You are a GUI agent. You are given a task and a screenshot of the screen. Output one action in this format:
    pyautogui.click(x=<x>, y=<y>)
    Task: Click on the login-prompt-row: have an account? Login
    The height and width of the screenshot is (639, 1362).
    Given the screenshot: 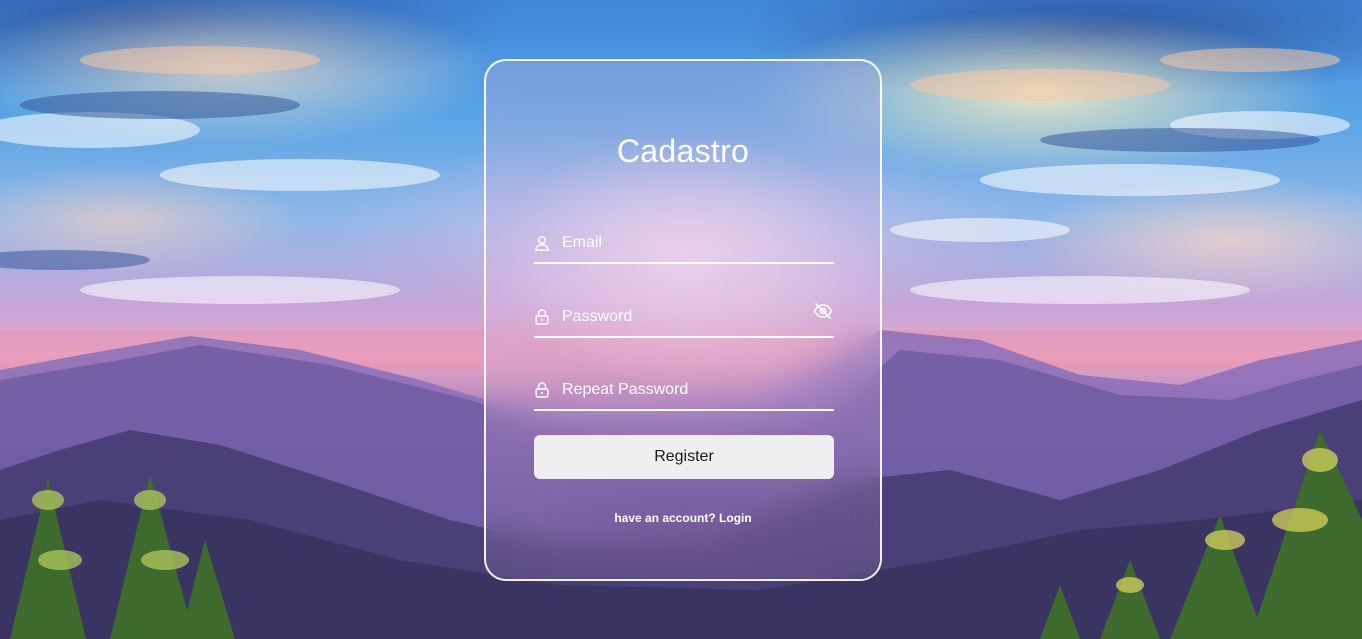 What is the action you would take?
    pyautogui.click(x=683, y=518)
    